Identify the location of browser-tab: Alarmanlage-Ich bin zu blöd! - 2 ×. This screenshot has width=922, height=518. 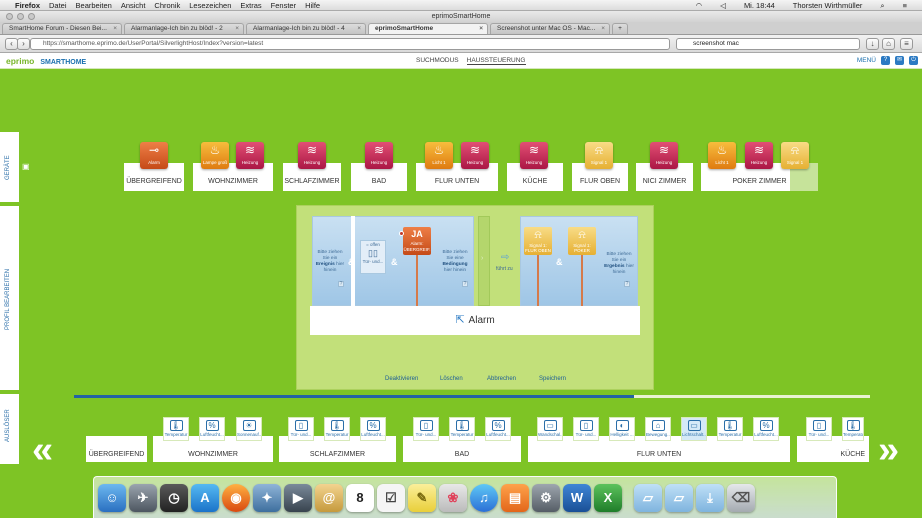
(184, 28).